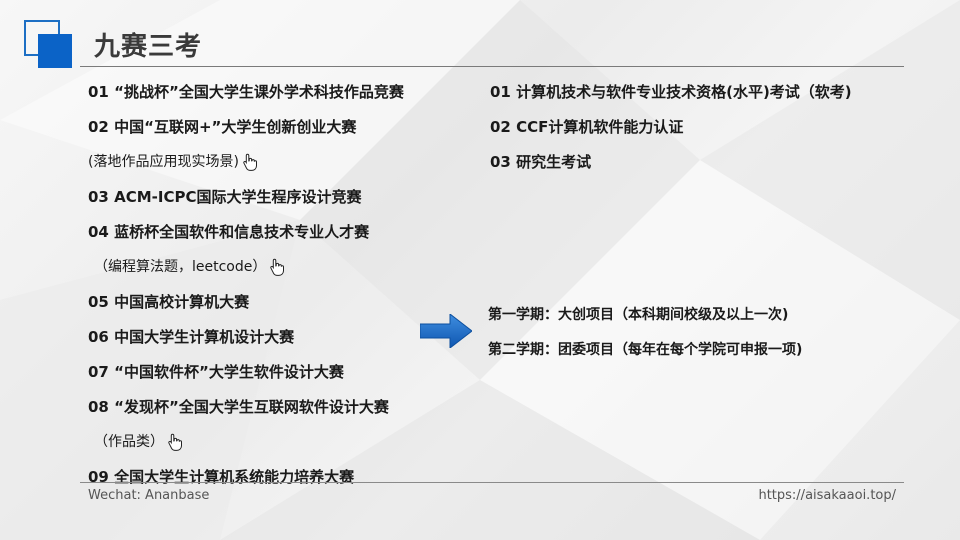 The height and width of the screenshot is (540, 960). Describe the element at coordinates (216, 371) in the screenshot. I see `competition-item-text: 07 “中国软件杯”大学生软件设计大赛` at that location.